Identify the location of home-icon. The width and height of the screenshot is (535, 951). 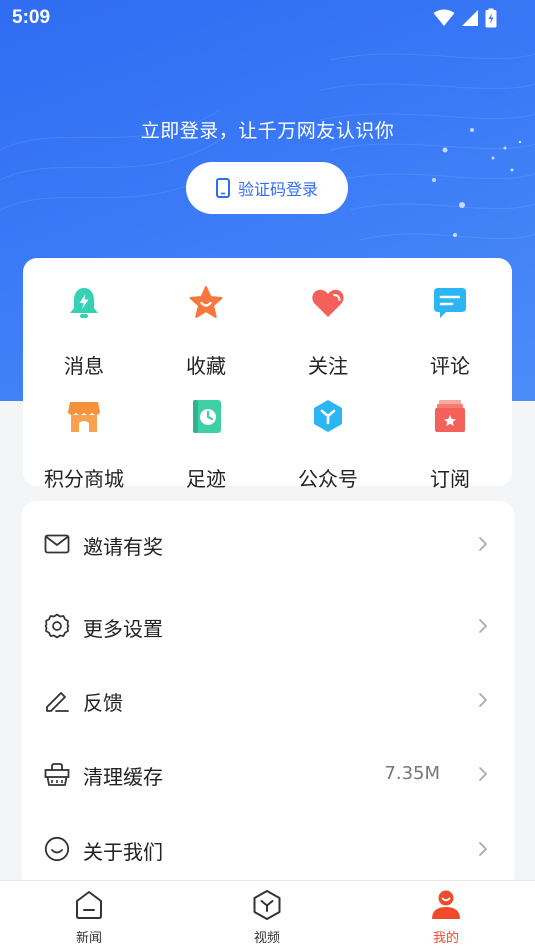
(89, 905).